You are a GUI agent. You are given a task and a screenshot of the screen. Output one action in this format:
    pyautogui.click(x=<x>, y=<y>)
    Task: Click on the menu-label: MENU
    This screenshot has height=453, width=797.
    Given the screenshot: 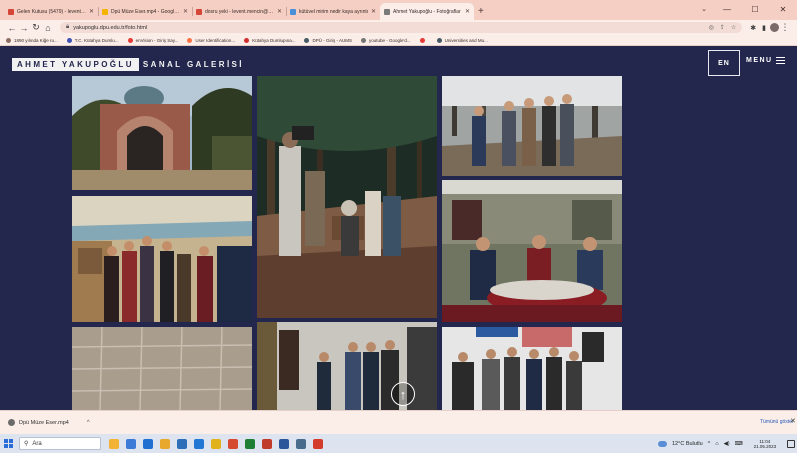 What is the action you would take?
    pyautogui.click(x=759, y=60)
    